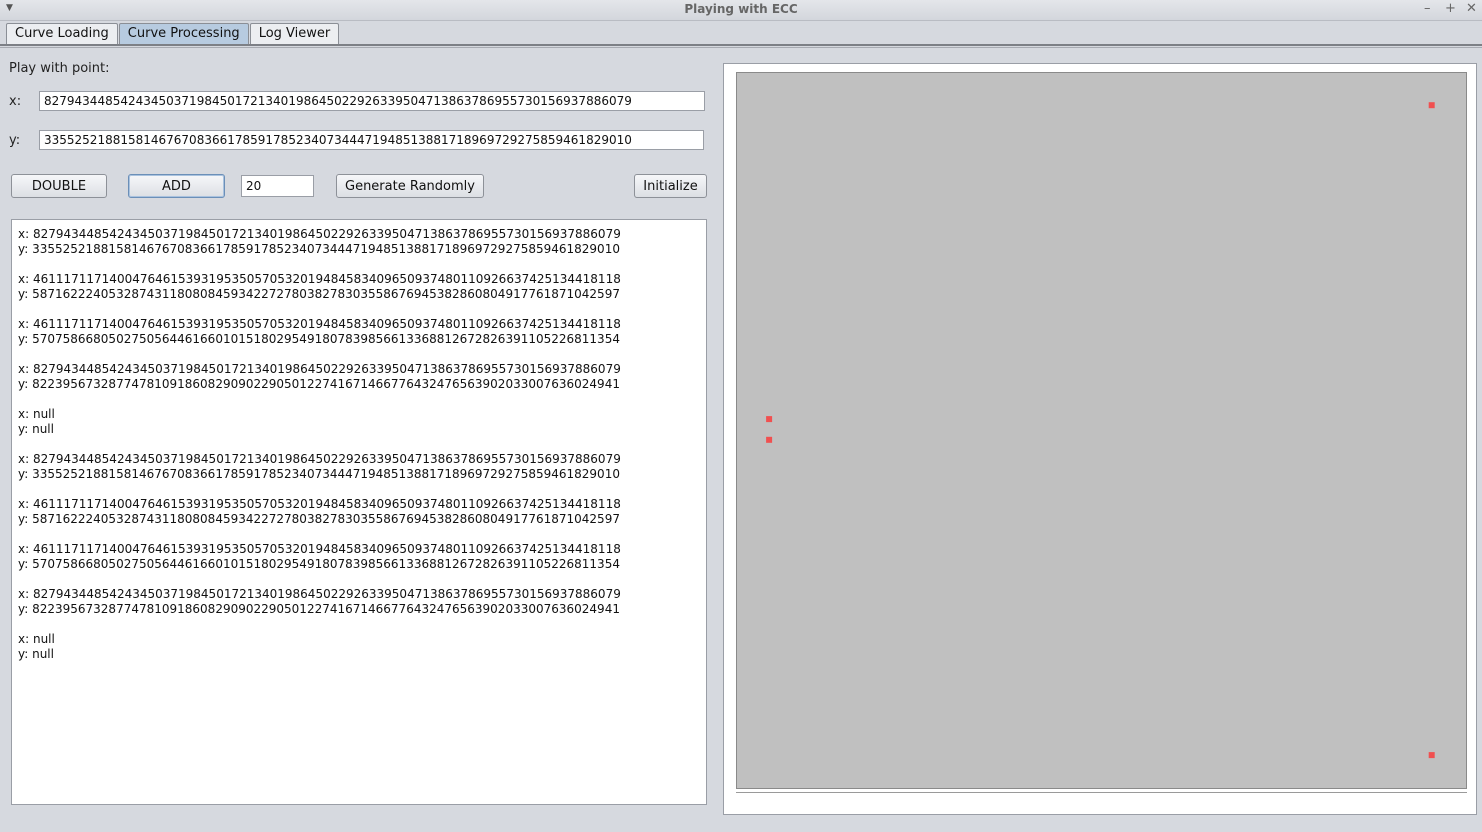 This screenshot has width=1482, height=832. What do you see at coordinates (1101, 792) in the screenshot?
I see `plot-baseline` at bounding box center [1101, 792].